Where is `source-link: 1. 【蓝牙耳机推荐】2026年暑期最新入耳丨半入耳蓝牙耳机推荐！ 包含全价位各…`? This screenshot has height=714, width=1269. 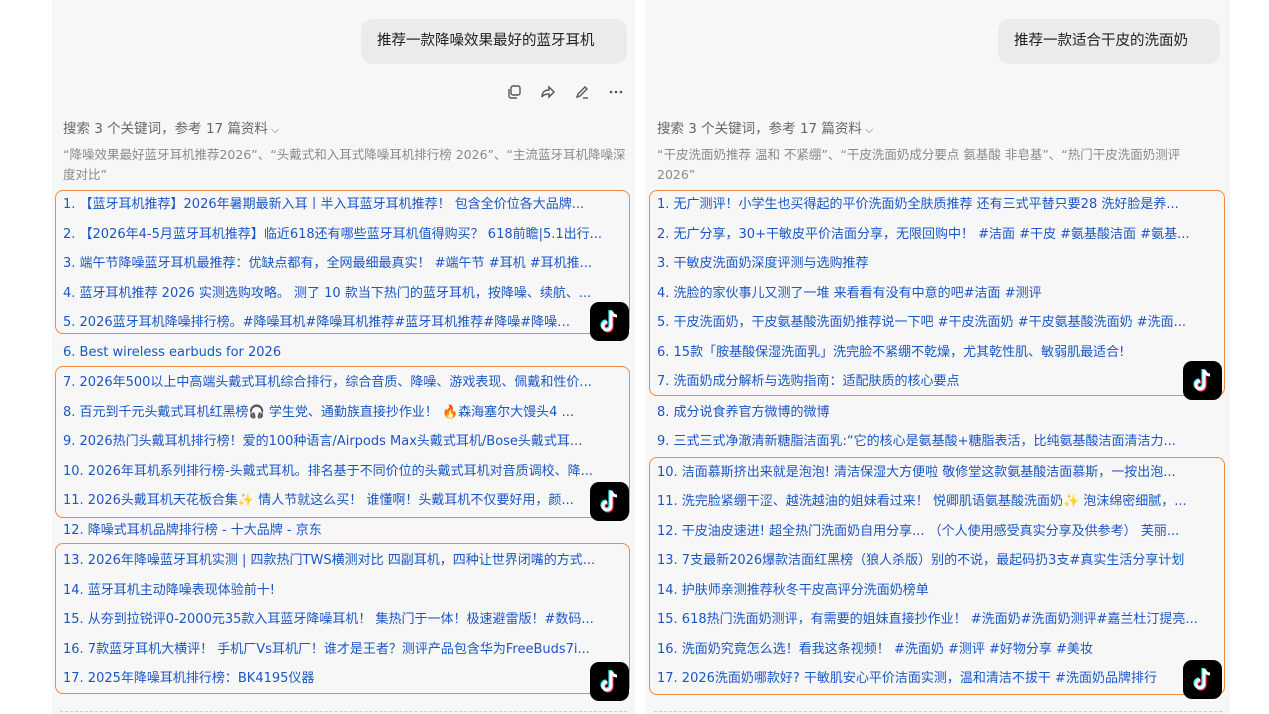 source-link: 1. 【蓝牙耳机推荐】2026年暑期最新入耳丨半入耳蓝牙耳机推荐！ 包含全价位各… is located at coordinates (342, 205).